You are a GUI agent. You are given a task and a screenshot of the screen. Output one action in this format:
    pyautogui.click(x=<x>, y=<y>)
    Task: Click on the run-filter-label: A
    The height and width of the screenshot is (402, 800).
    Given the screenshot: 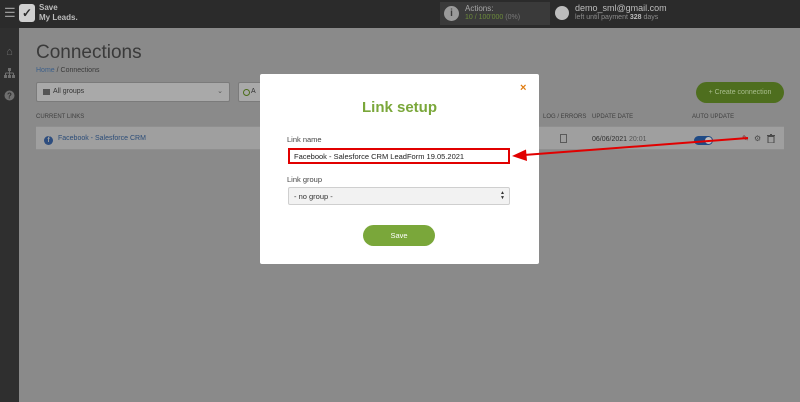 What is the action you would take?
    pyautogui.click(x=253, y=91)
    